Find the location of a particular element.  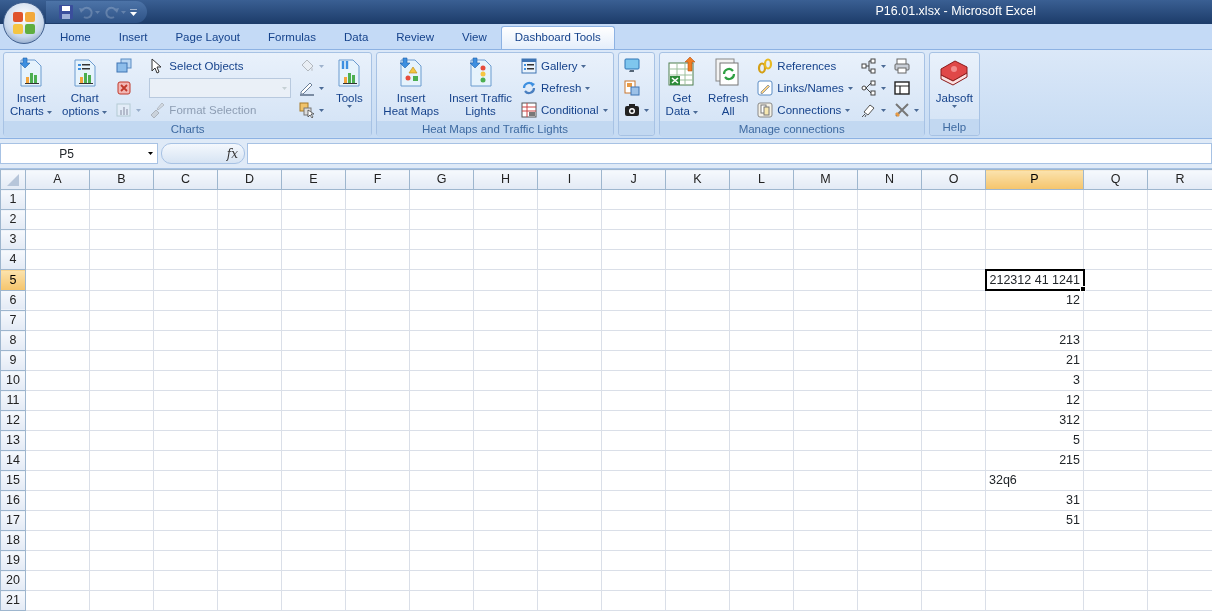

row-header: 20 is located at coordinates (13, 580).